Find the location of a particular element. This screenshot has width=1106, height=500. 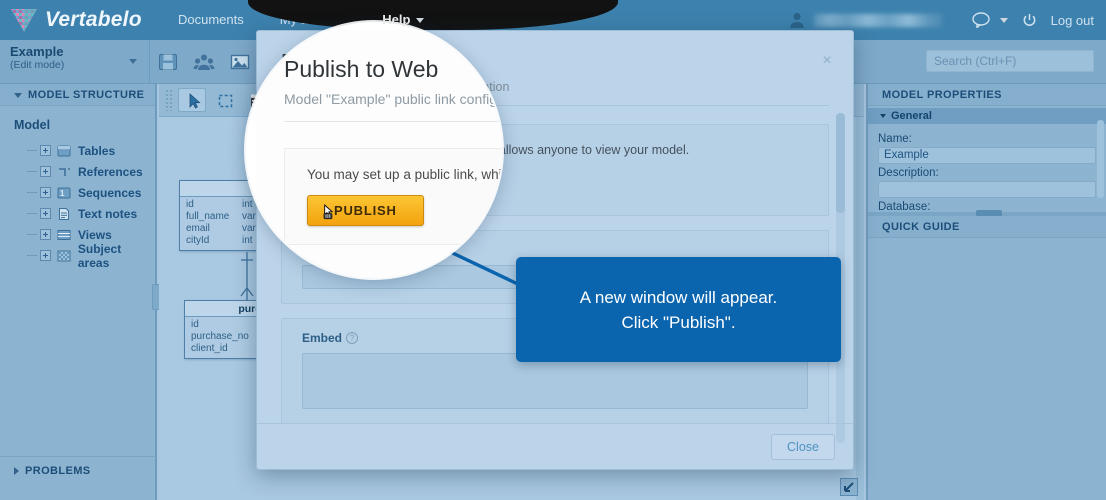

quick-guide-header: QUICK GUIDE is located at coordinates (987, 227).